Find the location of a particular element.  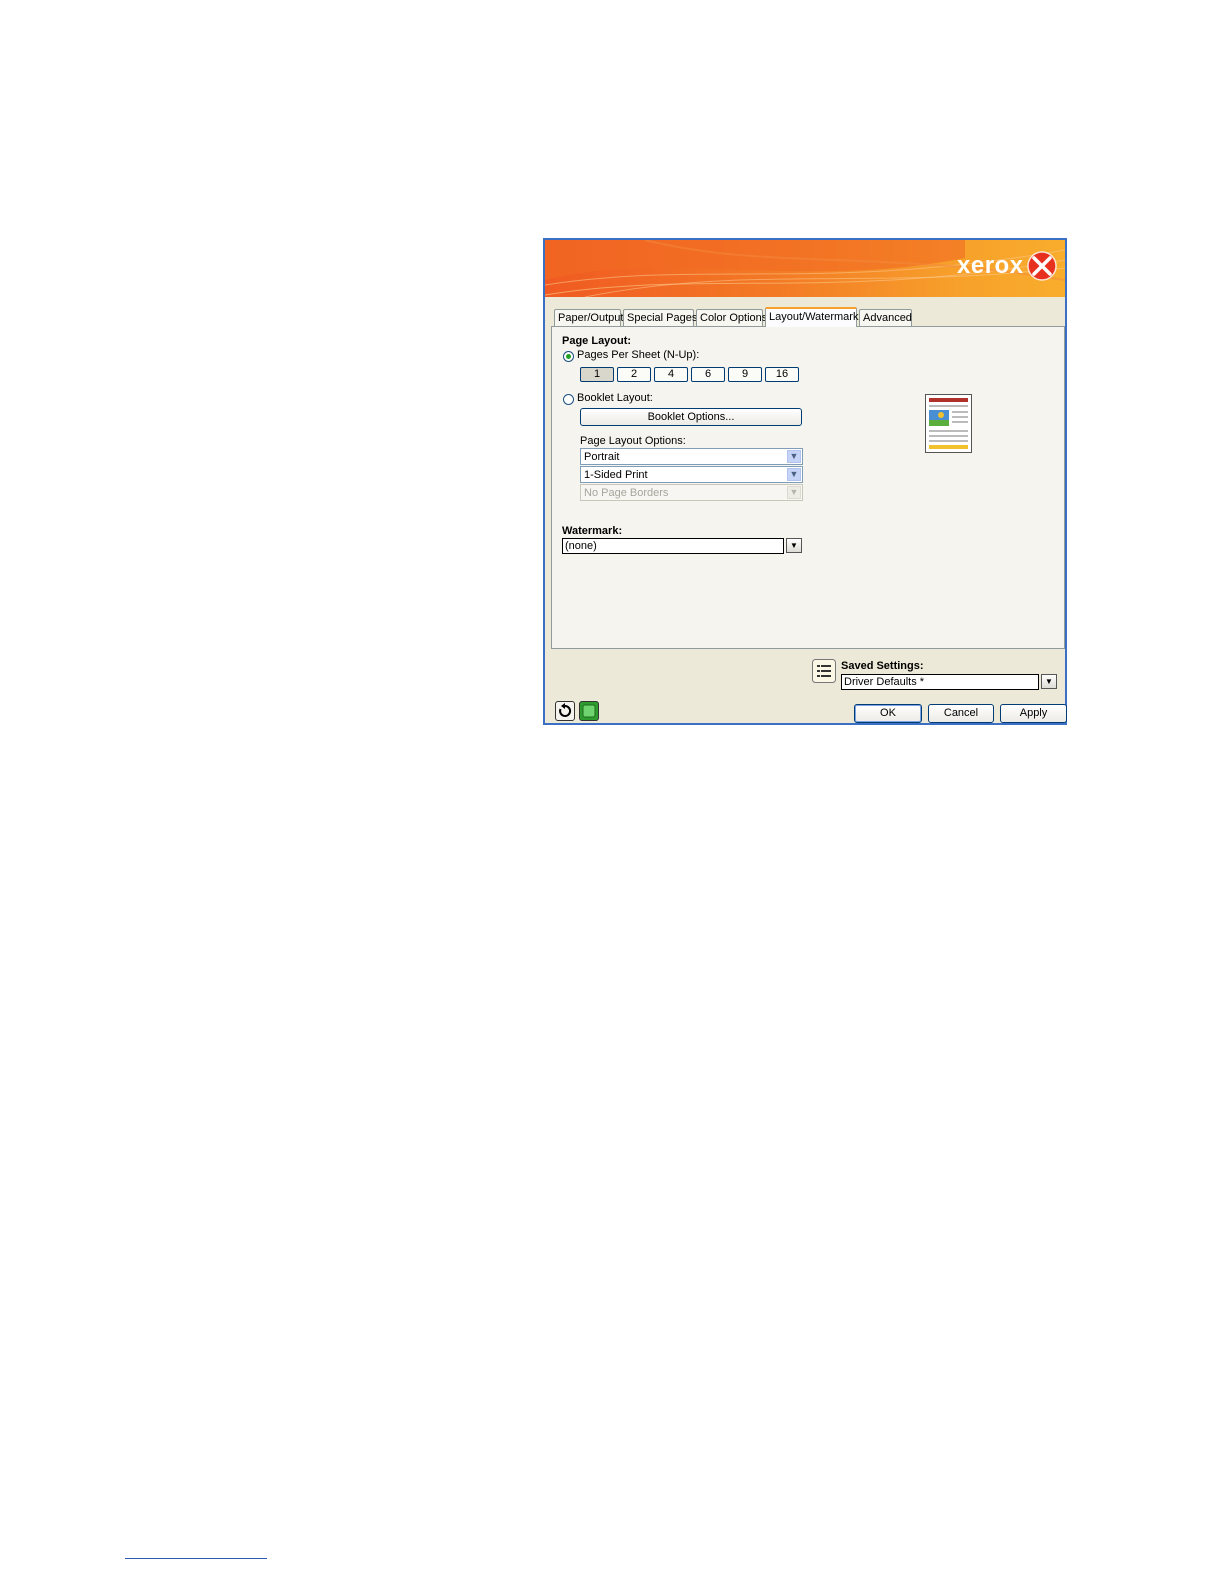

nup-button-1: 1 is located at coordinates (597, 374).